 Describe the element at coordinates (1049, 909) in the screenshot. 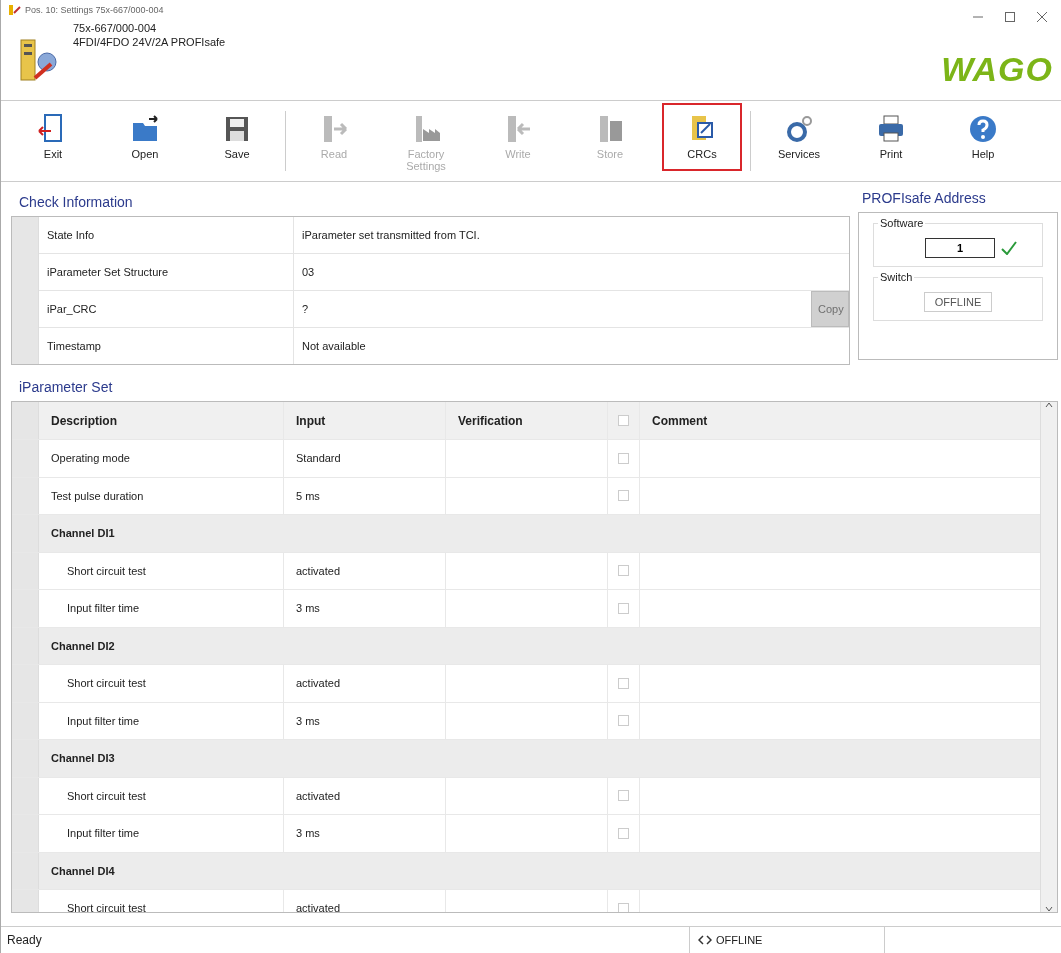

I see `scroll-down-icon` at that location.